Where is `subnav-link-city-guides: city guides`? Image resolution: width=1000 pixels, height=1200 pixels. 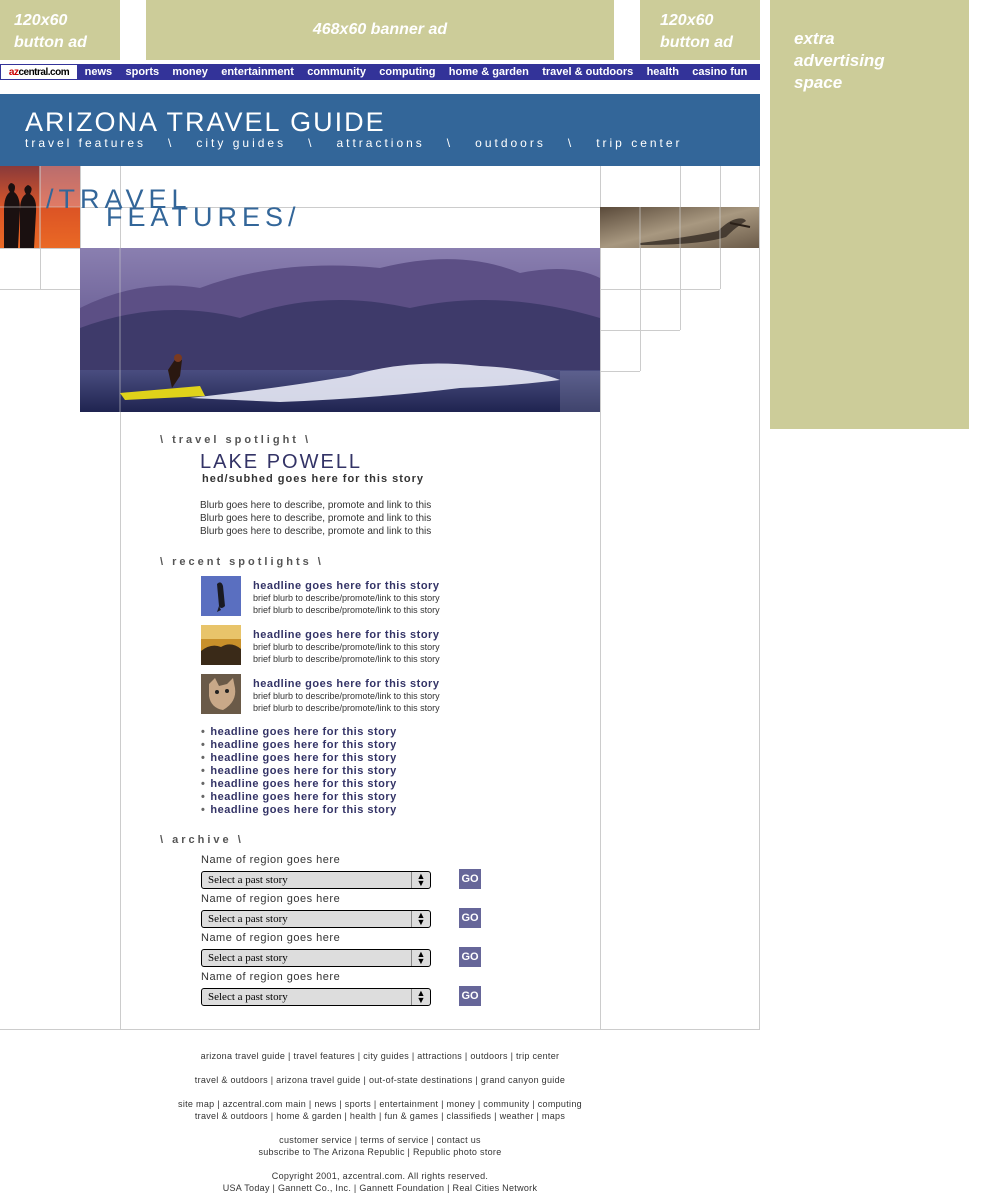 subnav-link-city-guides: city guides is located at coordinates (241, 143).